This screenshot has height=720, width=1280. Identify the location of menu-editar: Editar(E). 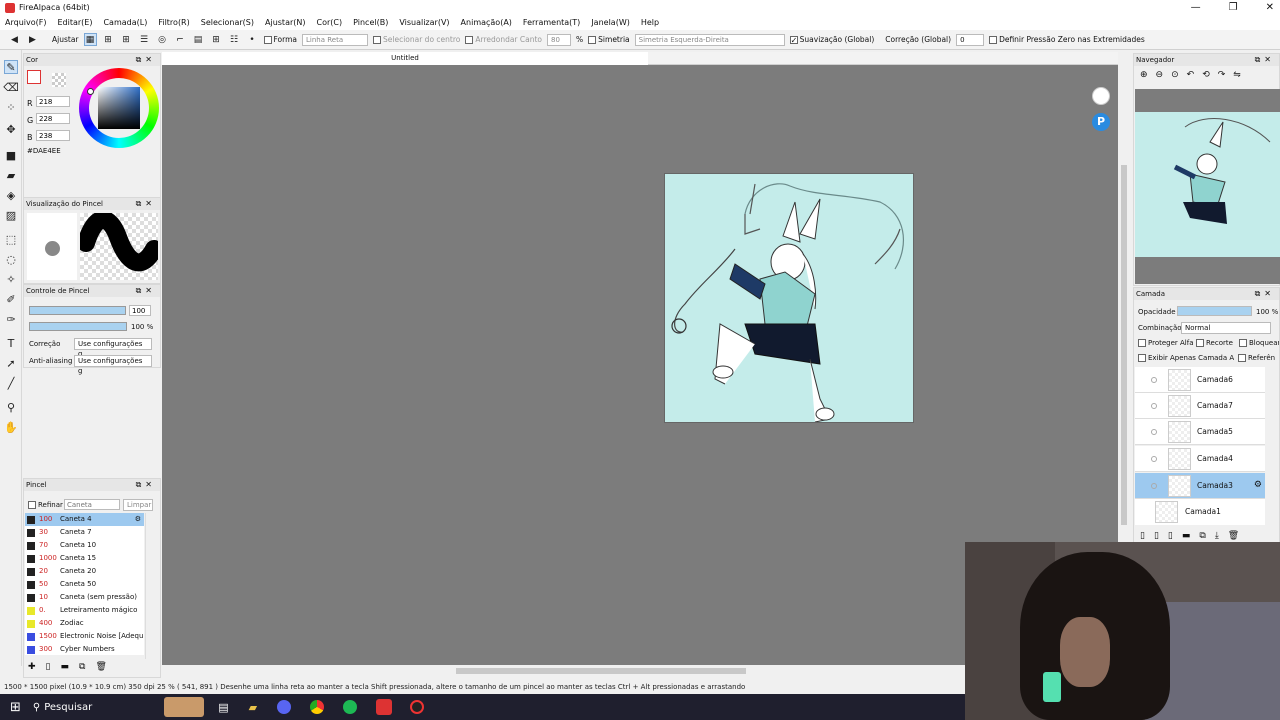
(74, 22).